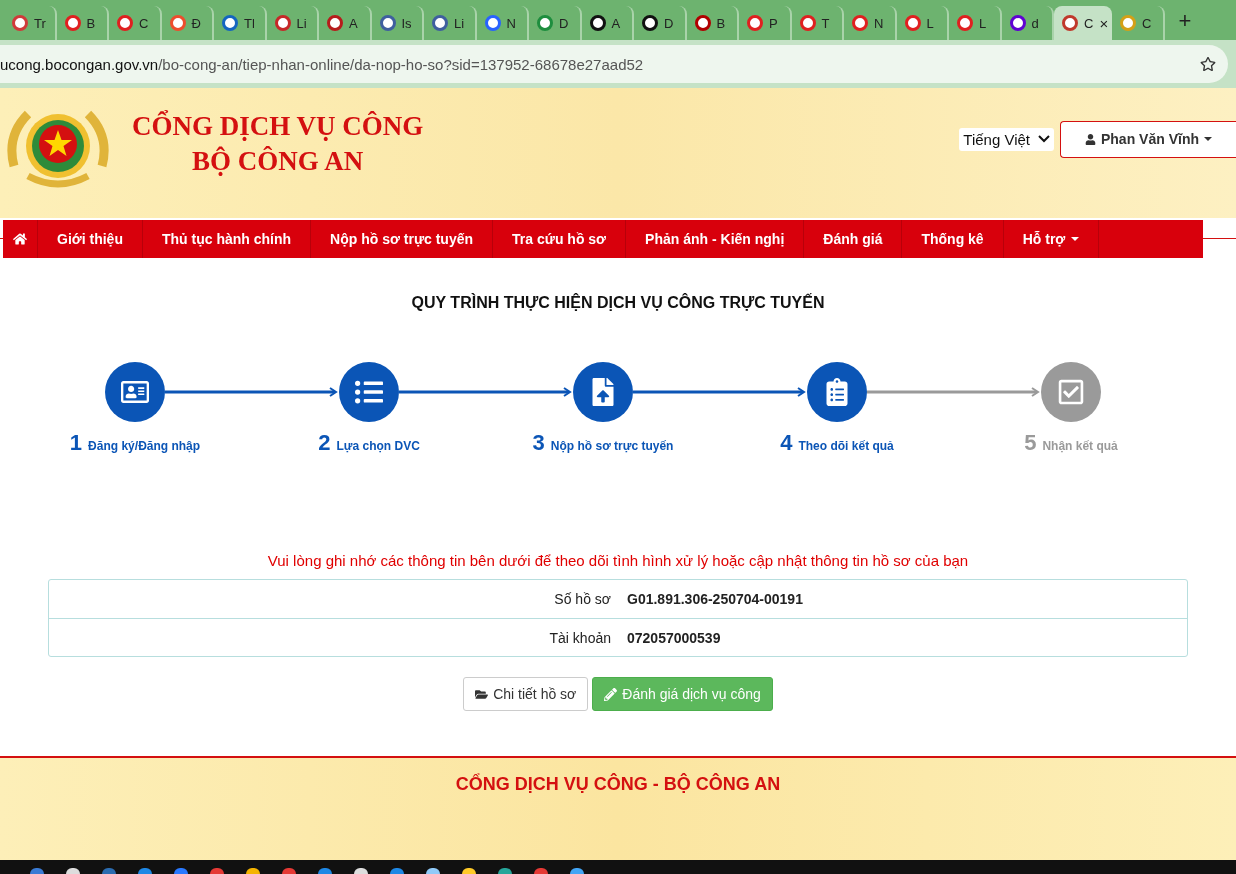 Image resolution: width=1236 pixels, height=874 pixels. Describe the element at coordinates (135, 392) in the screenshot. I see `id-card-icon` at that location.